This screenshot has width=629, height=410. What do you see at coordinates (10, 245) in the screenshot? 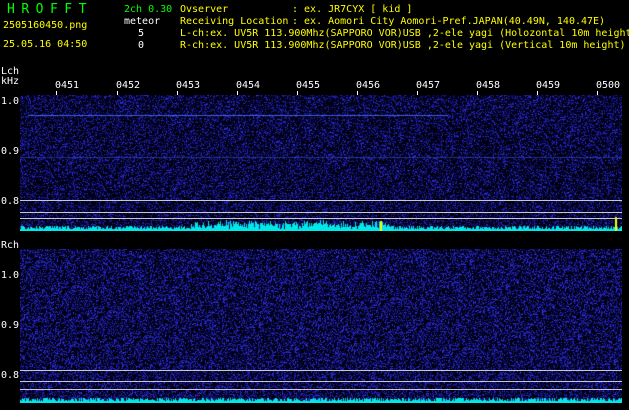
I see `rch-label: Rch` at bounding box center [10, 245].